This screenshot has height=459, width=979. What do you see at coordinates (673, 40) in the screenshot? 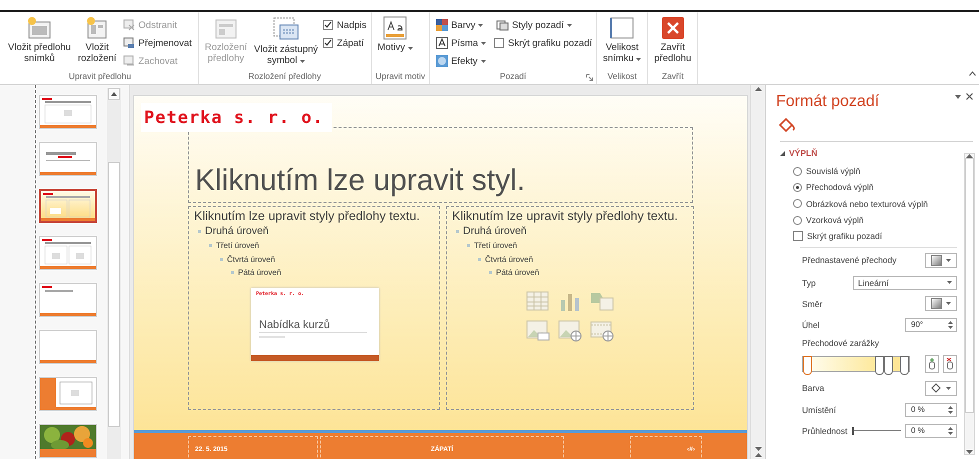
I see `ribbon-button: Zavřít předlohu` at bounding box center [673, 40].